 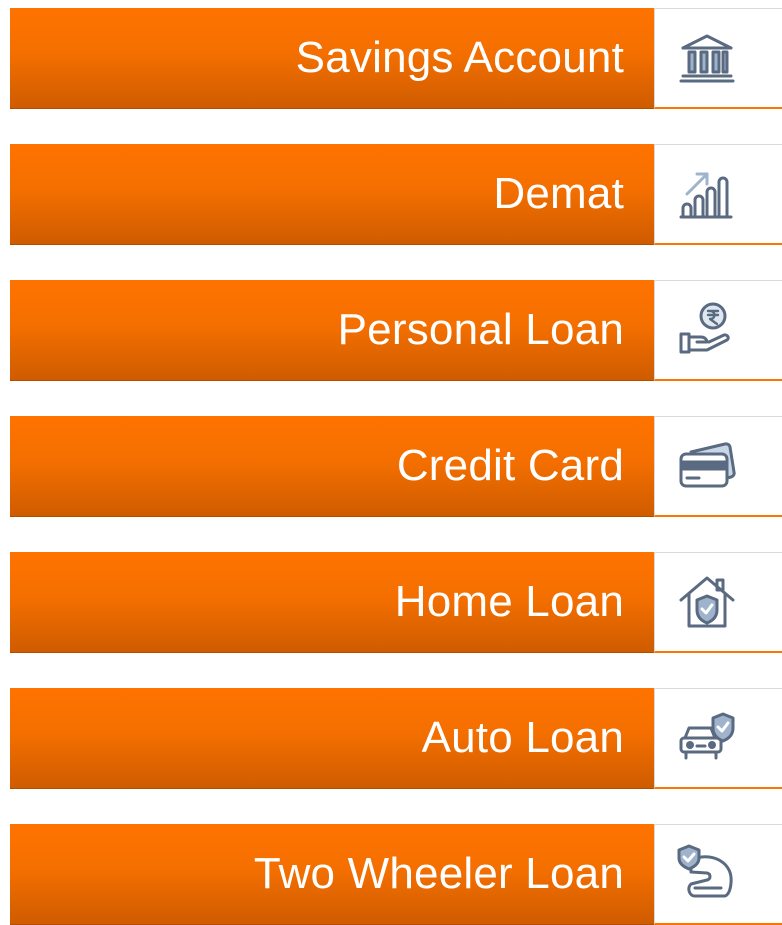 I want to click on menu-item-auto-loan: Auto Loan, so click(x=396, y=738).